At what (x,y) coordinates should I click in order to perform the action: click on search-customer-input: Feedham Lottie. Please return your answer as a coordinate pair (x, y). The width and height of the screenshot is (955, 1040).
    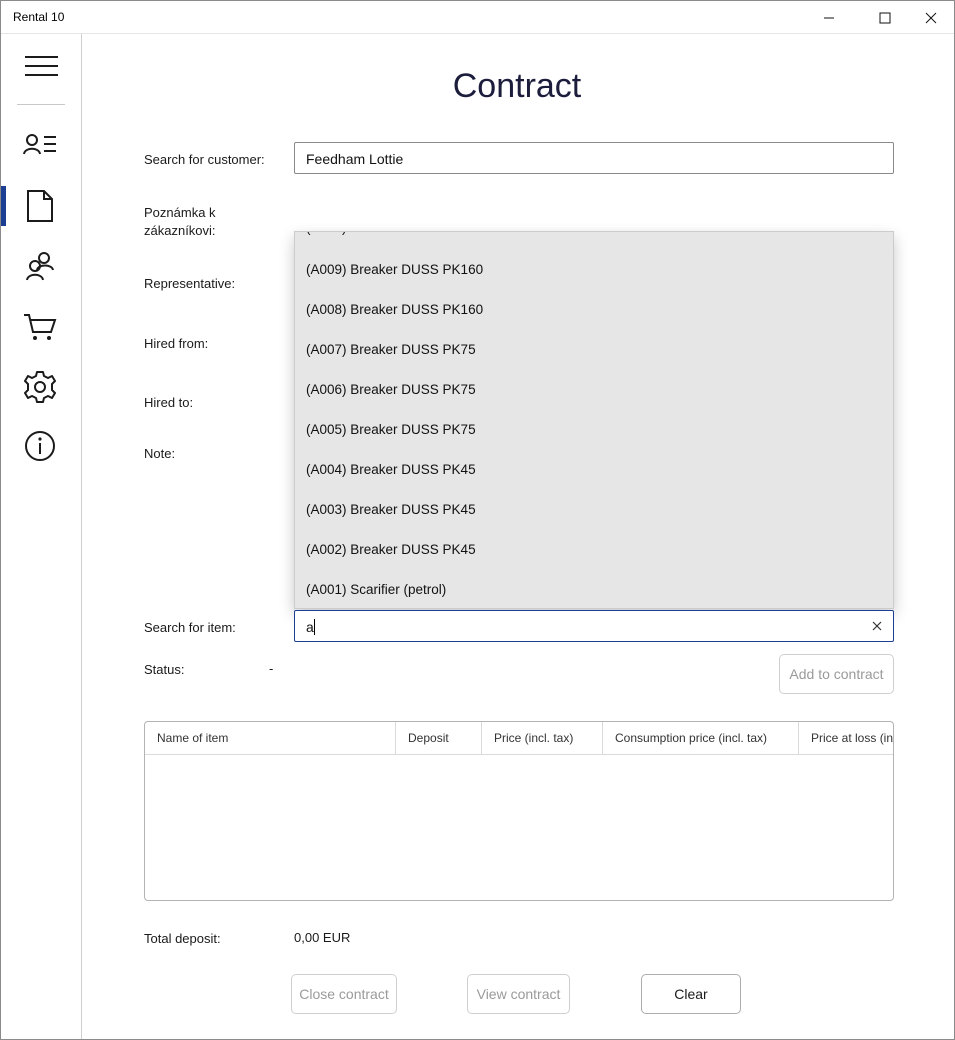
    Looking at the image, I should click on (594, 158).